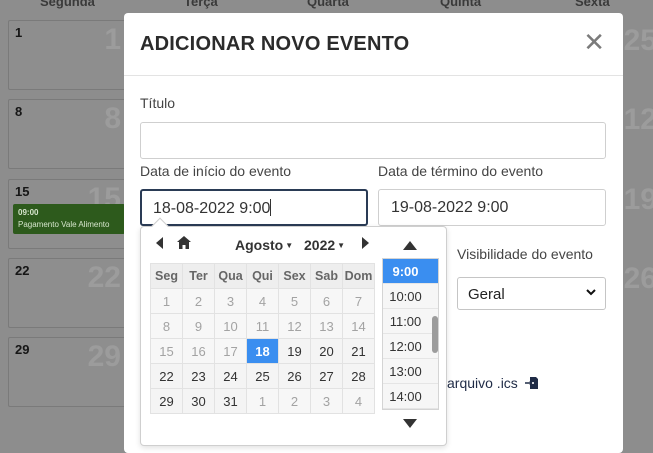 The image size is (653, 453). What do you see at coordinates (326, 376) in the screenshot?
I see `date-cell: 27` at bounding box center [326, 376].